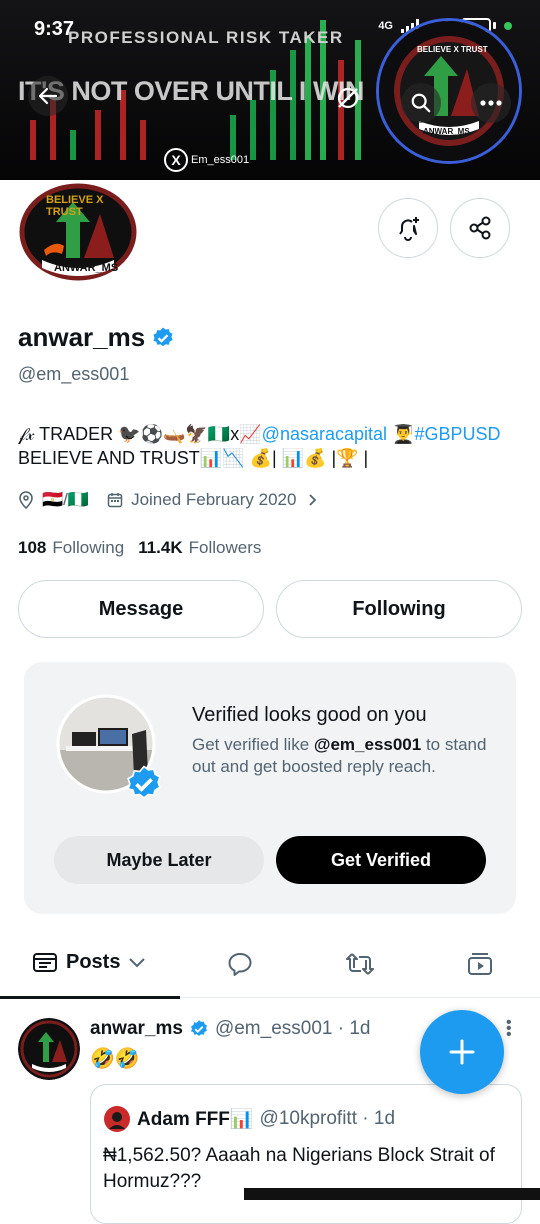  Describe the element at coordinates (309, 715) in the screenshot. I see `verified-card-title: Verified looks good on you` at that location.